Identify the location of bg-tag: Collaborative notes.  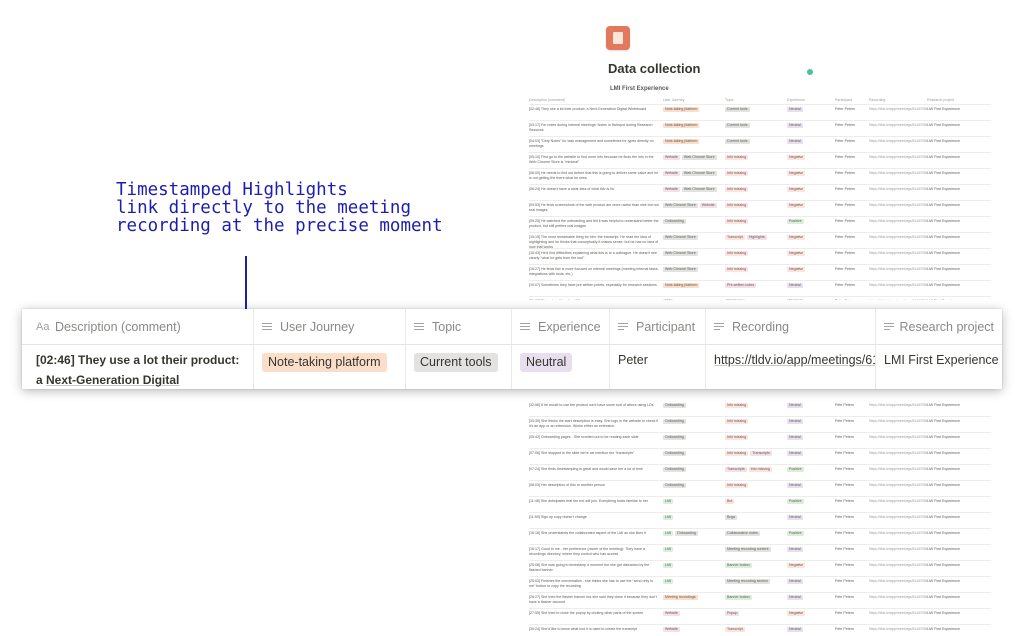
(742, 533).